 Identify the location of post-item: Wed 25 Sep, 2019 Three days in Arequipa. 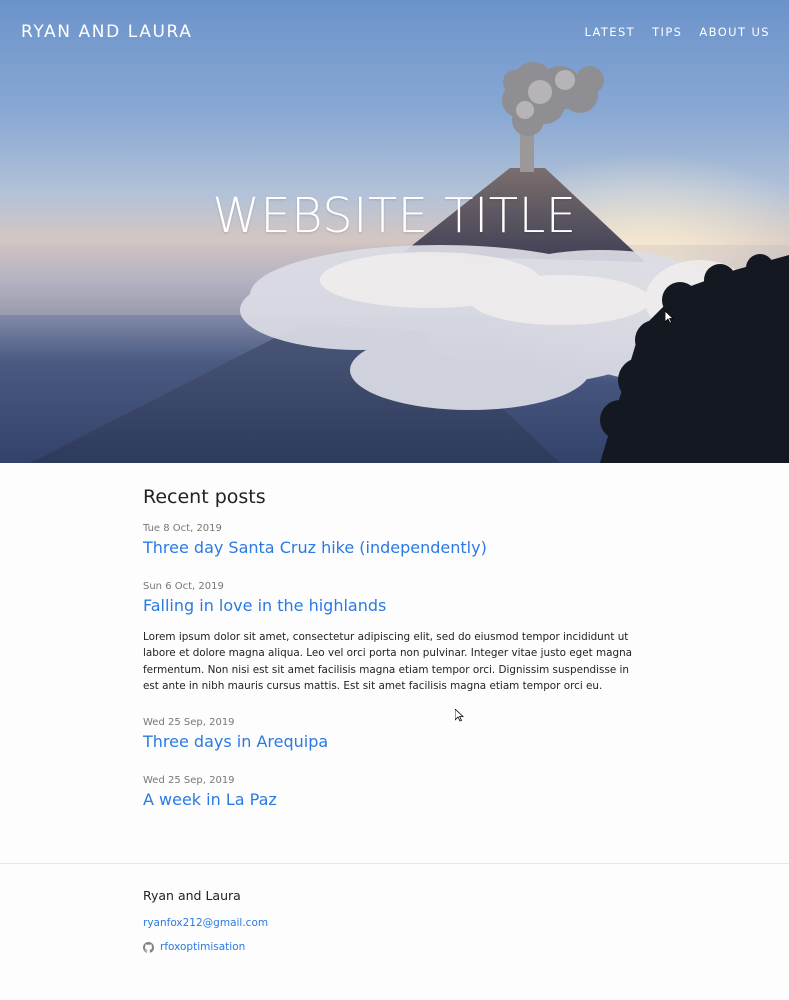
(393, 735).